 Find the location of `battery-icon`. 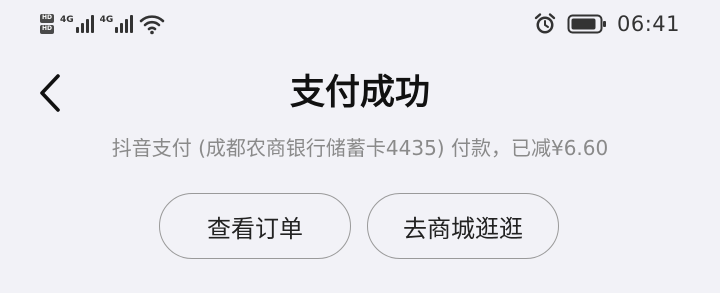

battery-icon is located at coordinates (587, 24).